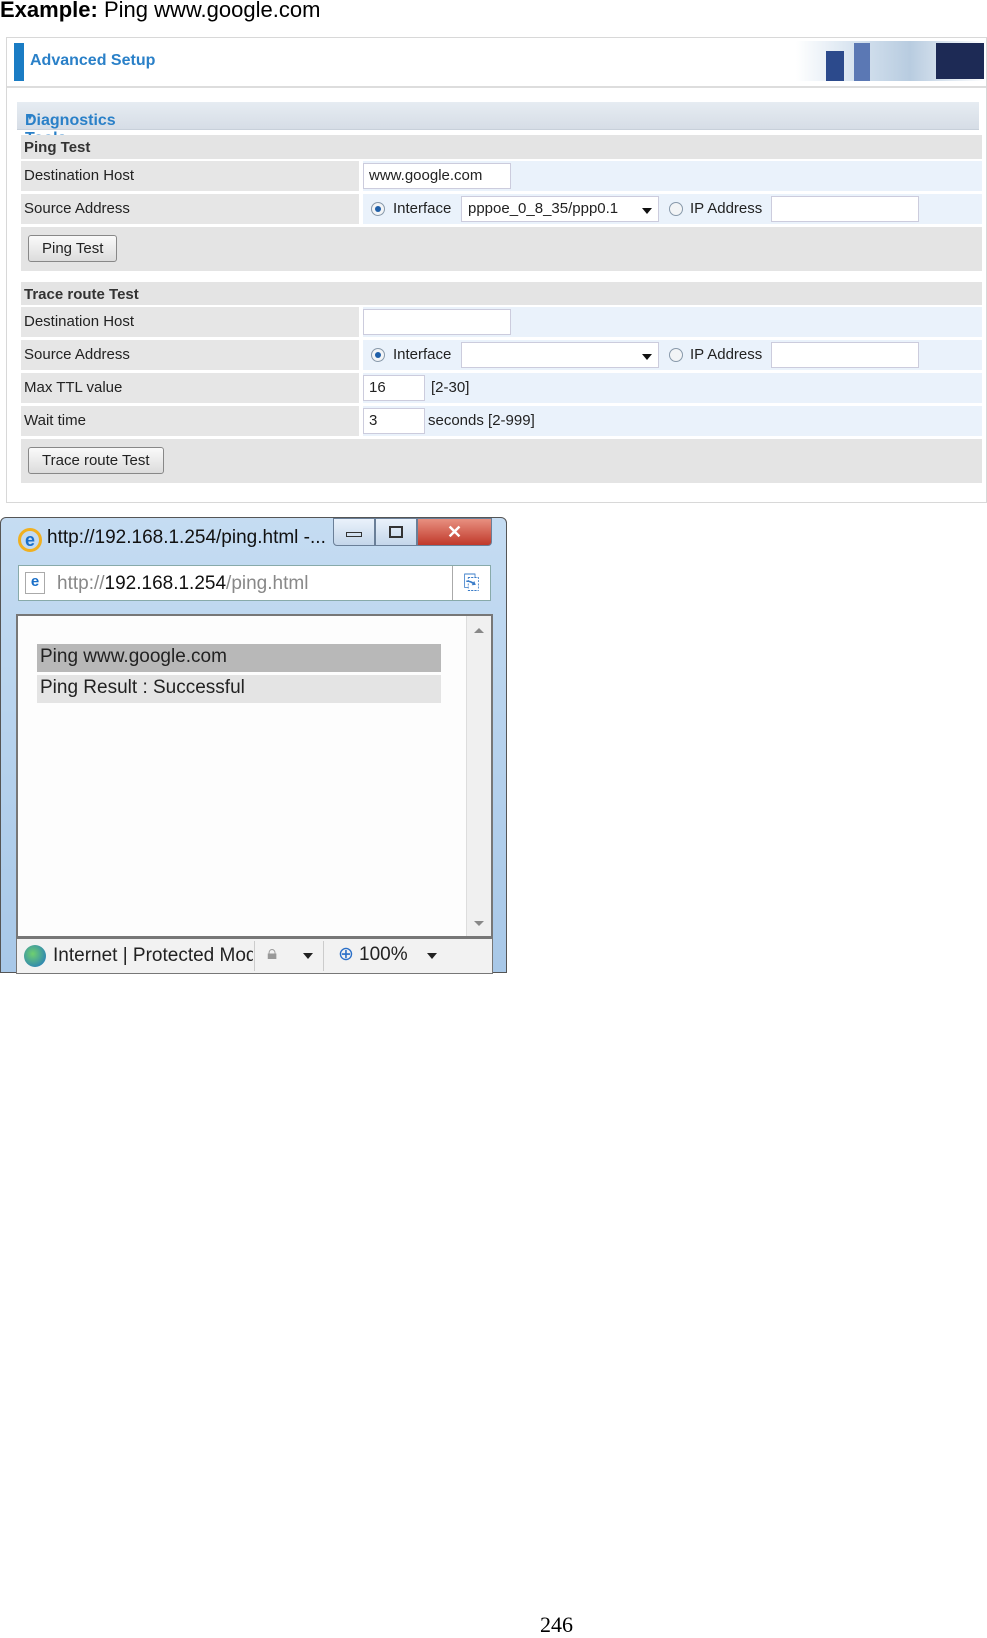  Describe the element at coordinates (501, 388) in the screenshot. I see `max-ttl-row: Max TTL value 16 [2-30]` at that location.